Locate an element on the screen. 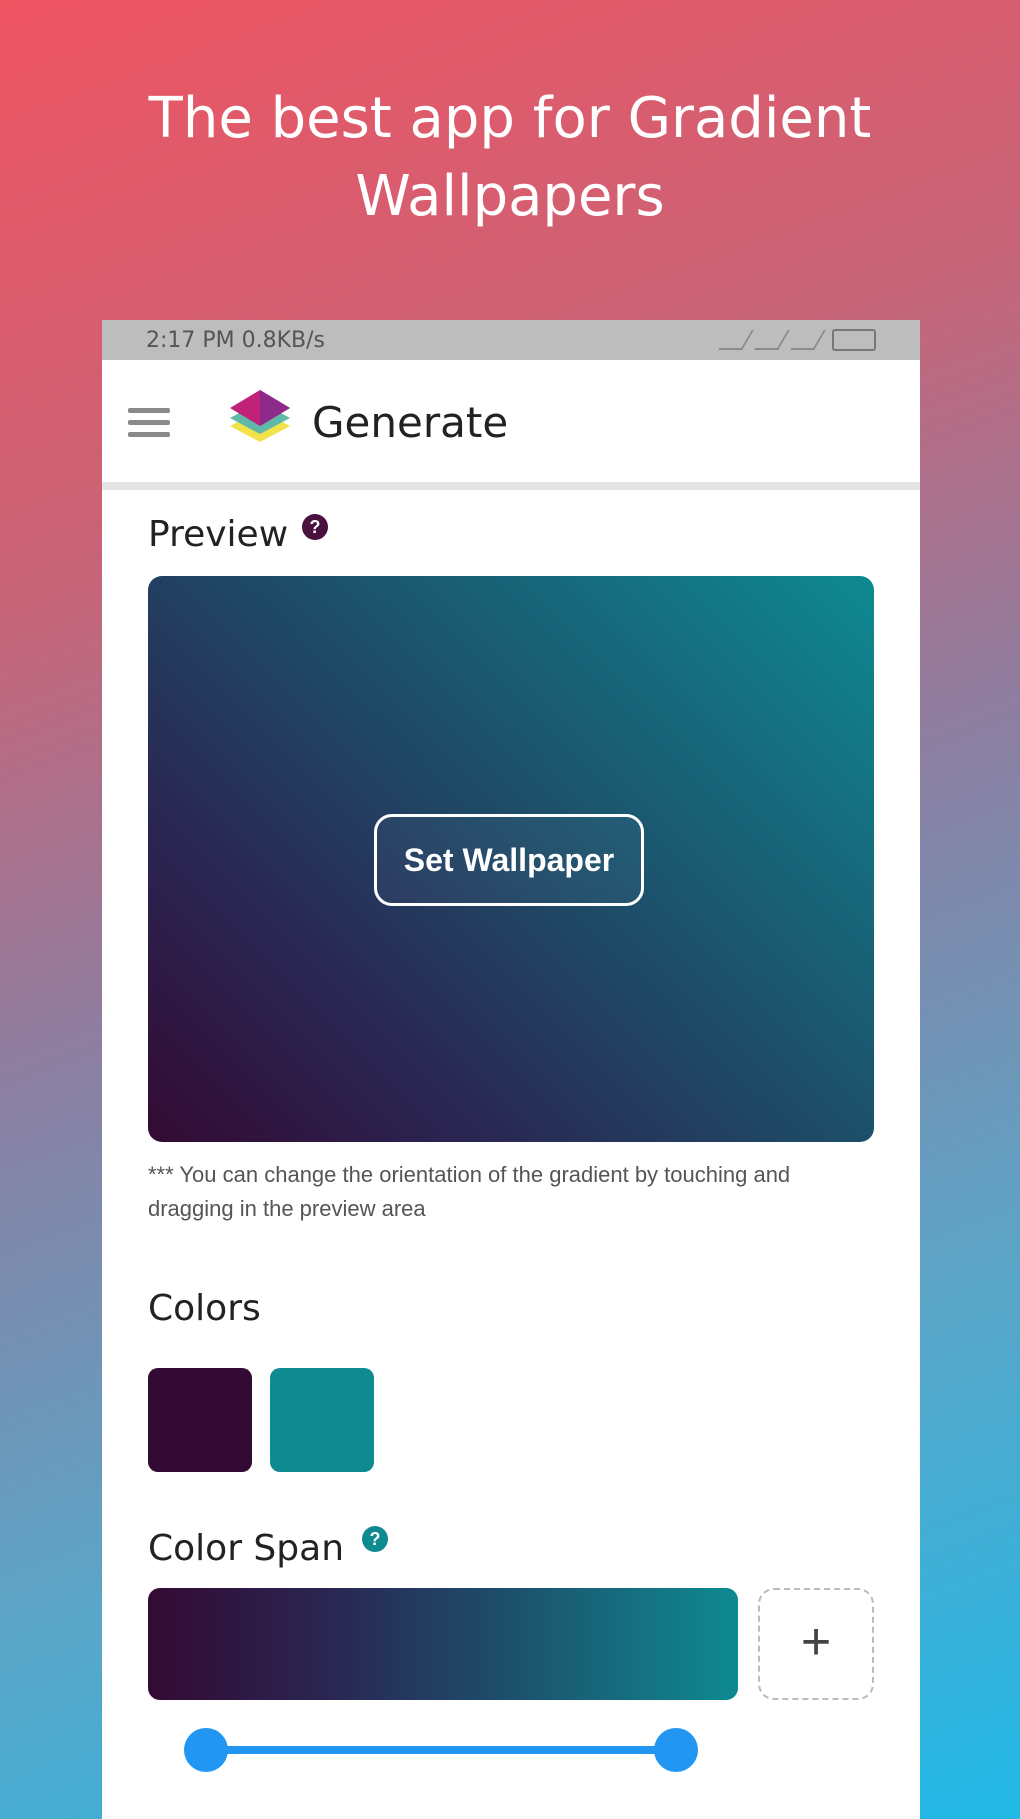 This screenshot has height=1819, width=1020. promo-headline-line1: The best app for Gradient is located at coordinates (510, 118).